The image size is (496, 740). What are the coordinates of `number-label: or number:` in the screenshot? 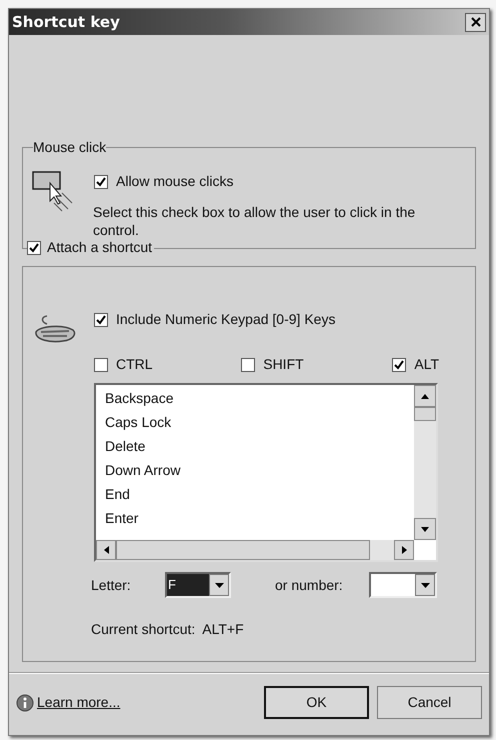 It's located at (309, 585).